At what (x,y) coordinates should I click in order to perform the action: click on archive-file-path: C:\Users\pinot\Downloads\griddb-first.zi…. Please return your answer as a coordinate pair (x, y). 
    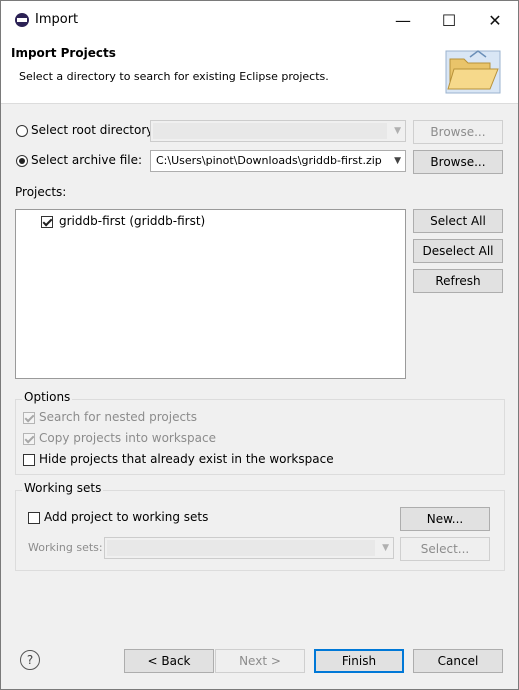
    Looking at the image, I should click on (269, 160).